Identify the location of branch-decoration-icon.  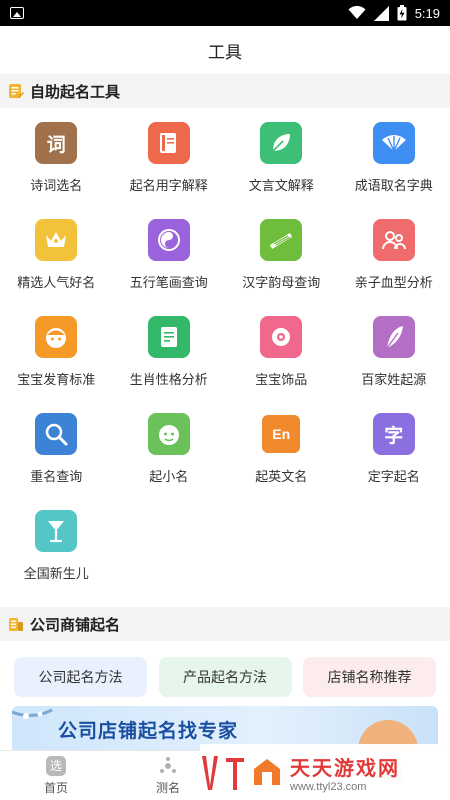
(32, 713).